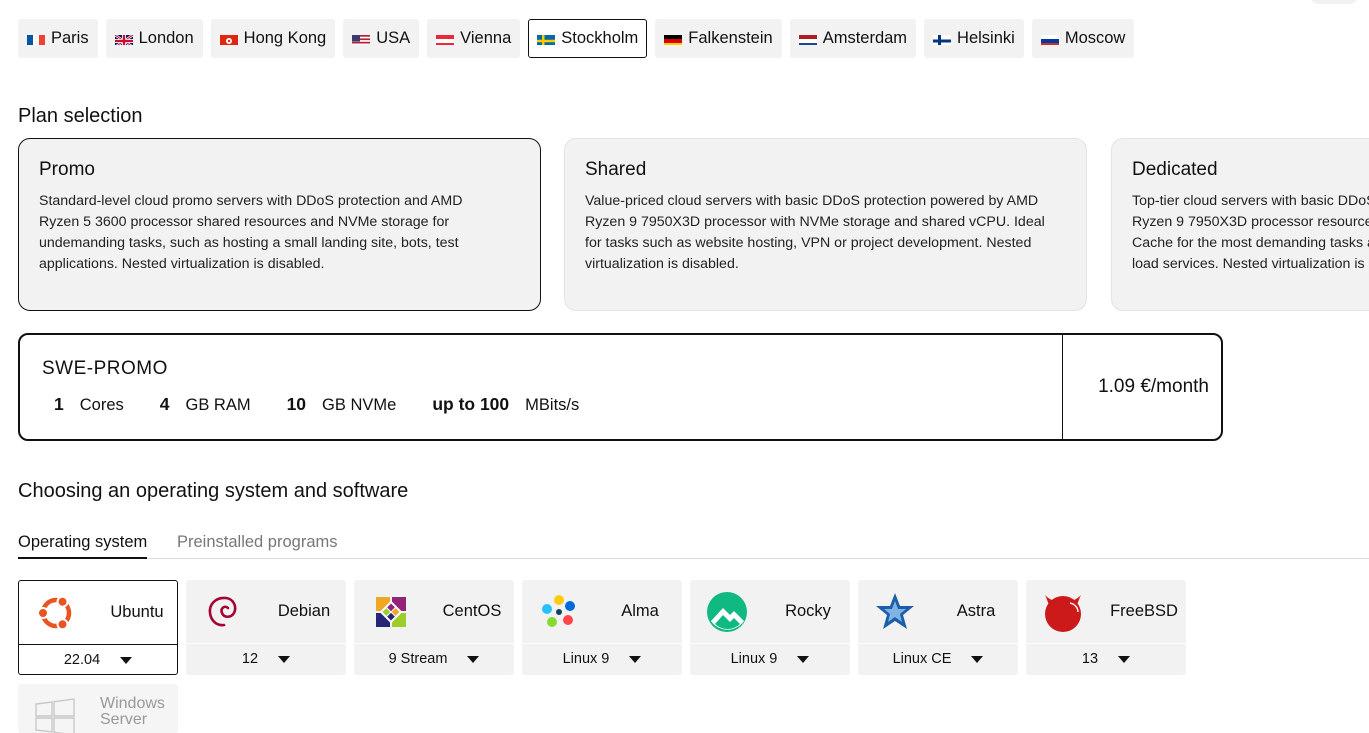 The height and width of the screenshot is (733, 1369). What do you see at coordinates (98, 708) in the screenshot?
I see `os-card-windows-server: Windows Server` at bounding box center [98, 708].